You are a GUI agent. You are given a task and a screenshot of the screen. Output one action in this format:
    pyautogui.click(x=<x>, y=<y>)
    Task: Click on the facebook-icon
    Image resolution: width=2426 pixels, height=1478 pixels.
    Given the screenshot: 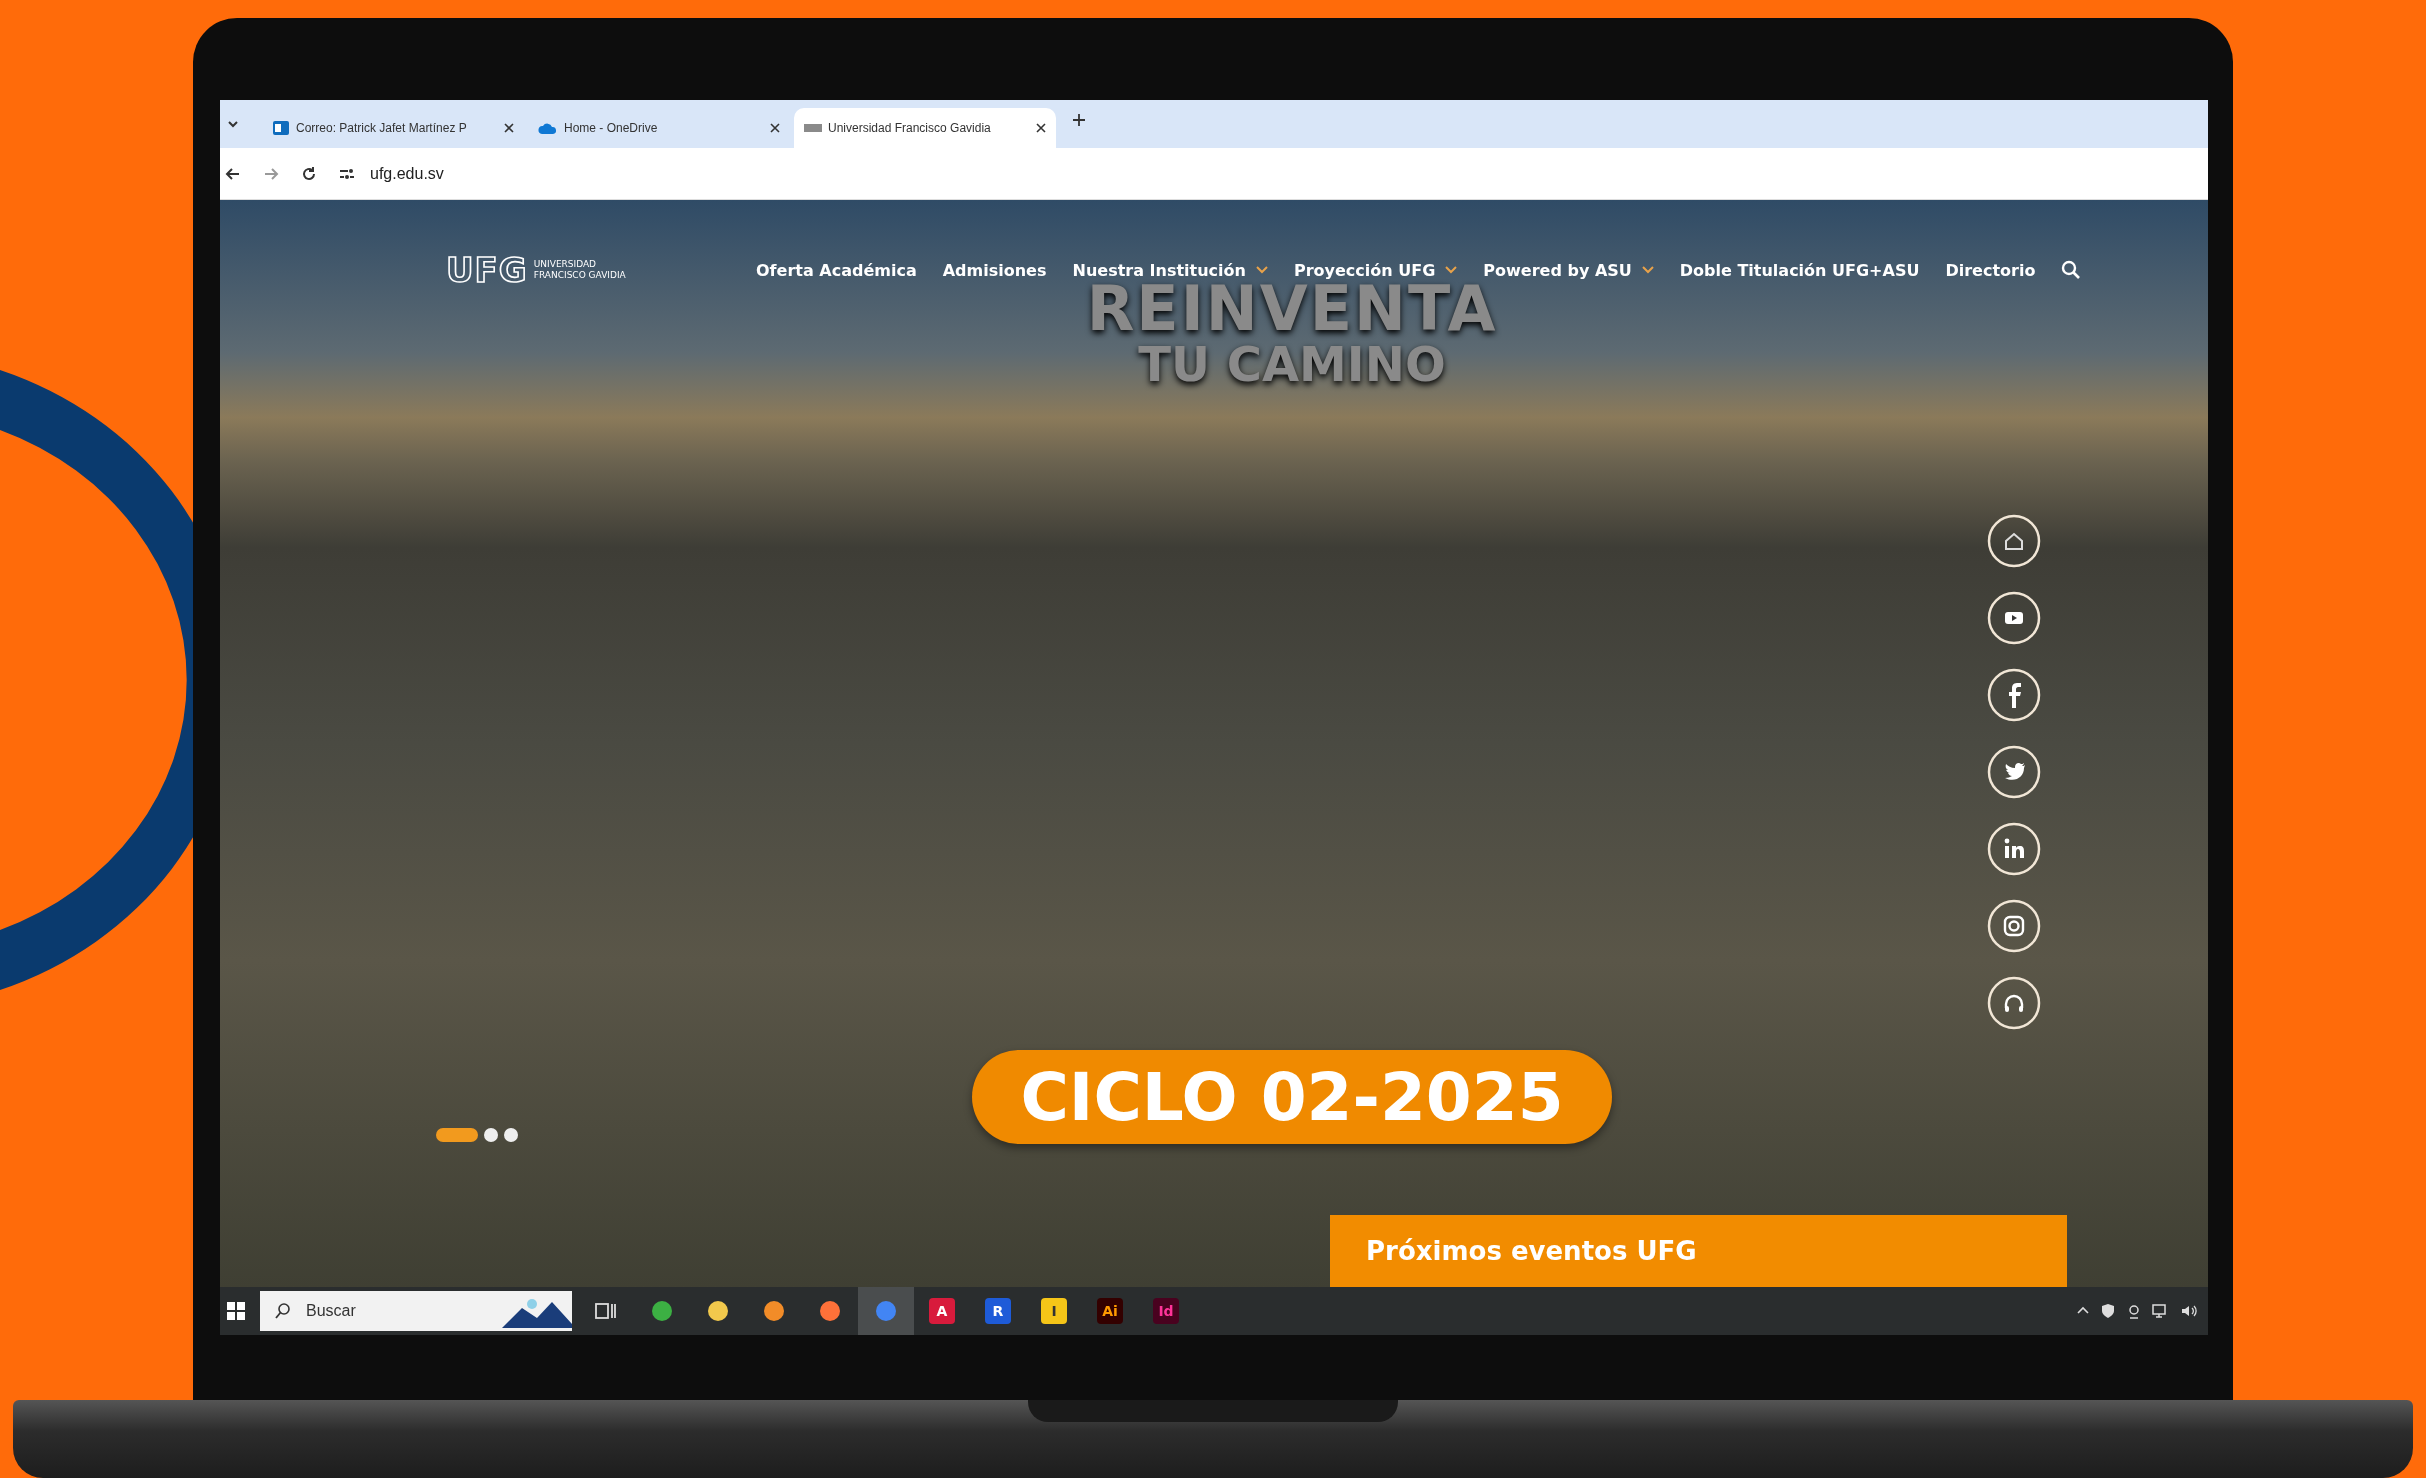 What is the action you would take?
    pyautogui.click(x=2014, y=695)
    